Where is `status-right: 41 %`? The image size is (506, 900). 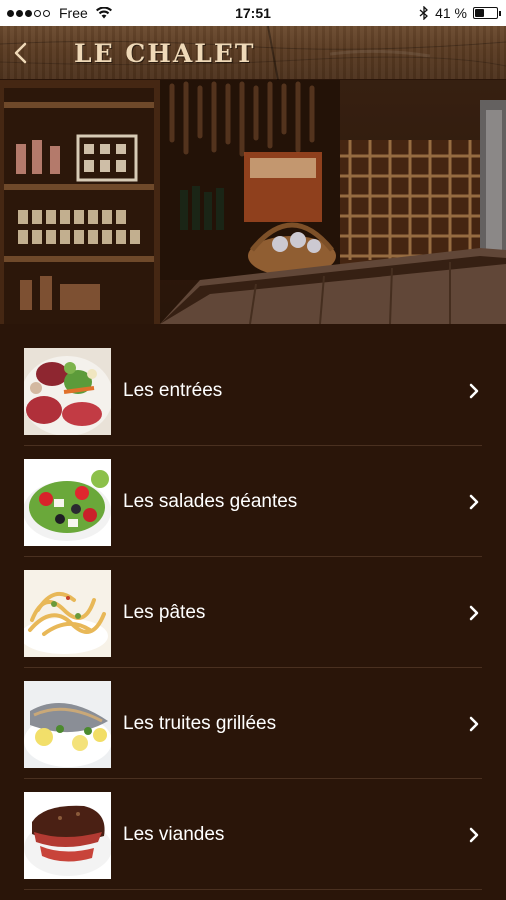
status-right: 41 % is located at coordinates (460, 13).